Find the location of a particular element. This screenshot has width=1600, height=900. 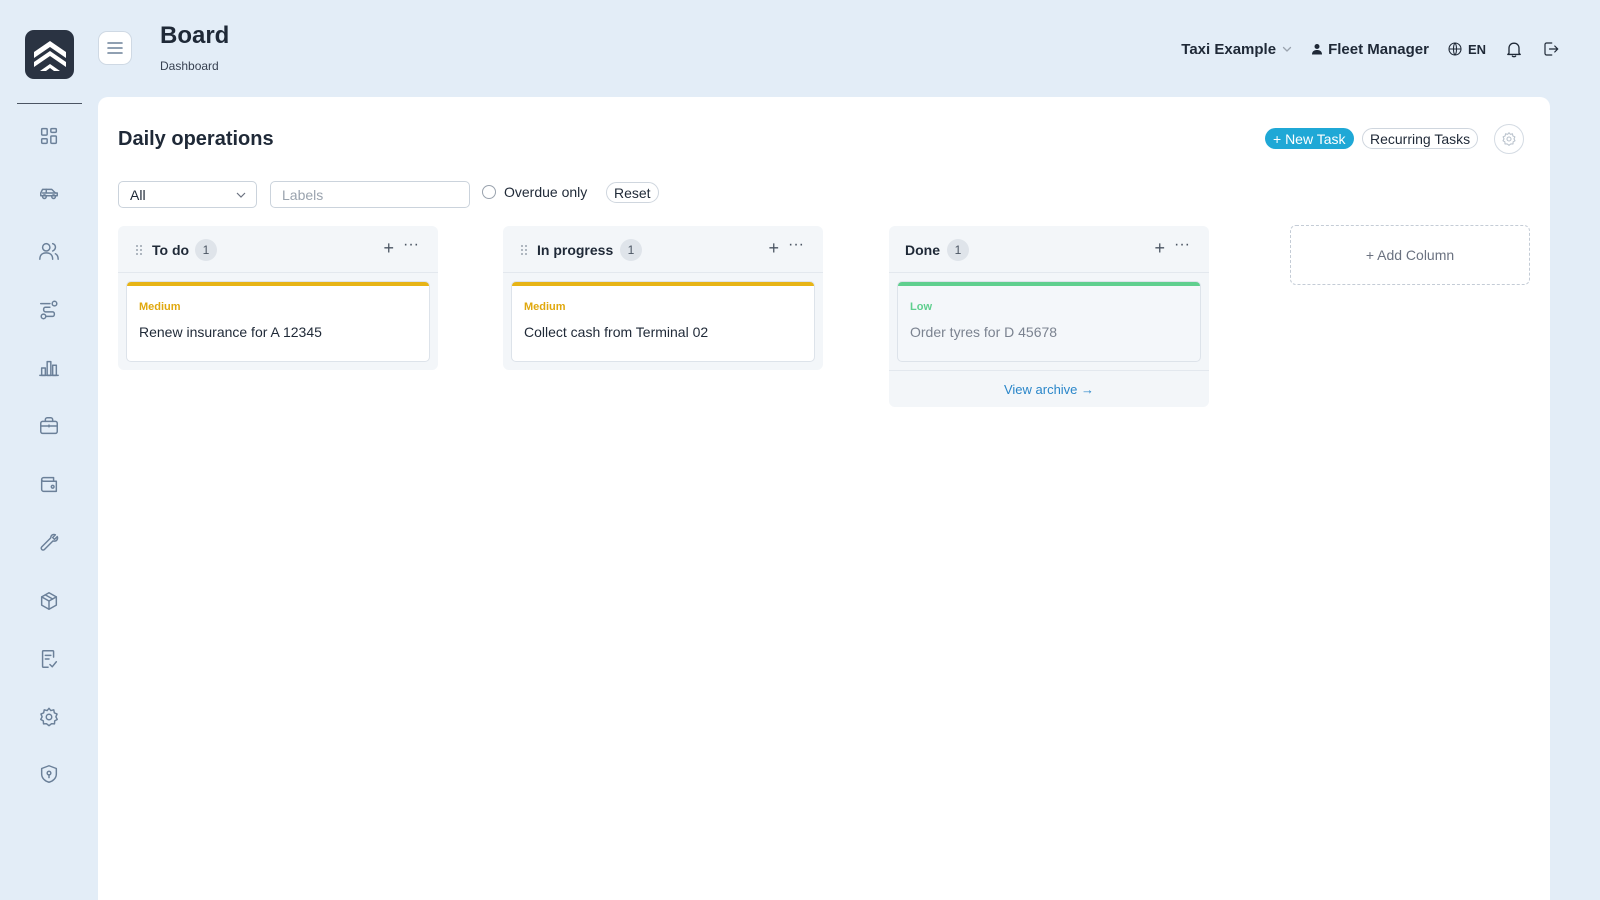

sidebar-item-dashboard is located at coordinates (49, 136).